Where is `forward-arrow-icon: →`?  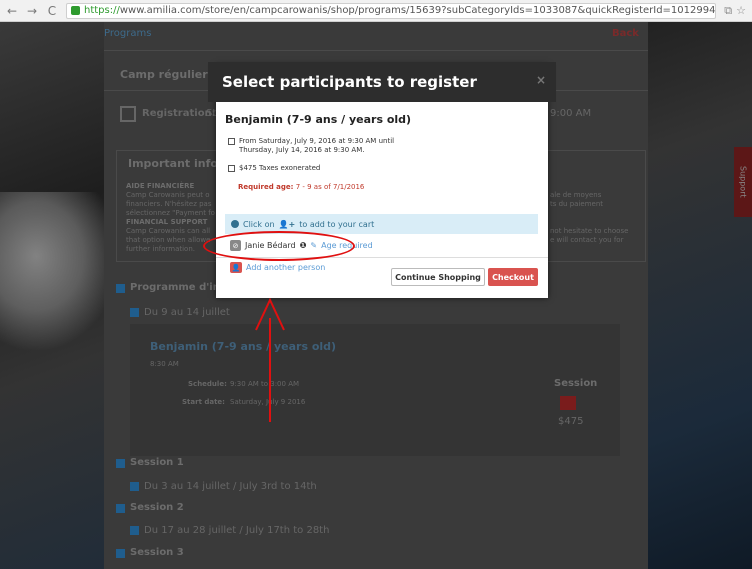 forward-arrow-icon: → is located at coordinates (32, 11).